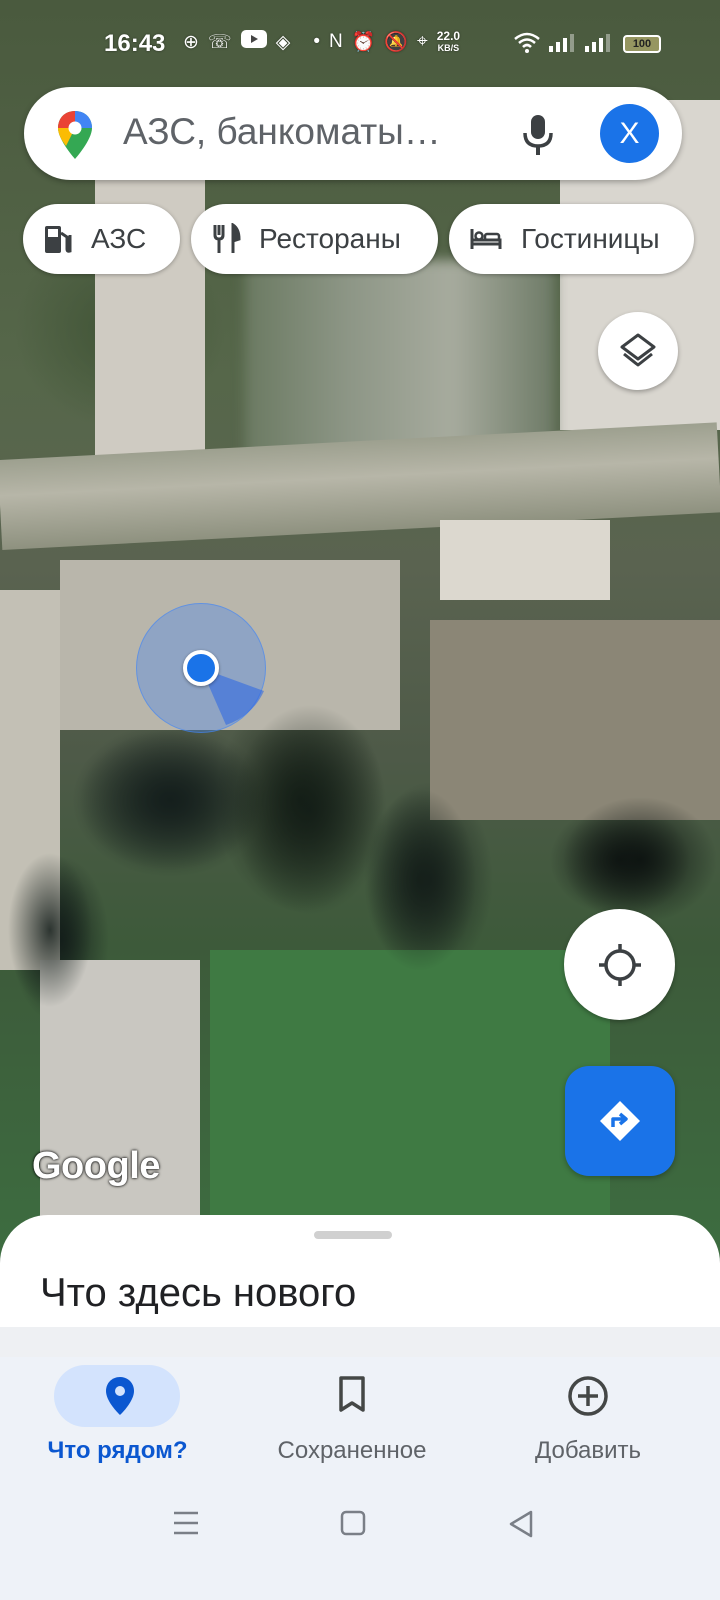 The height and width of the screenshot is (1600, 720). Describe the element at coordinates (360, 1280) in the screenshot. I see `explore-bottom-sheet: Что здесь нового` at that location.